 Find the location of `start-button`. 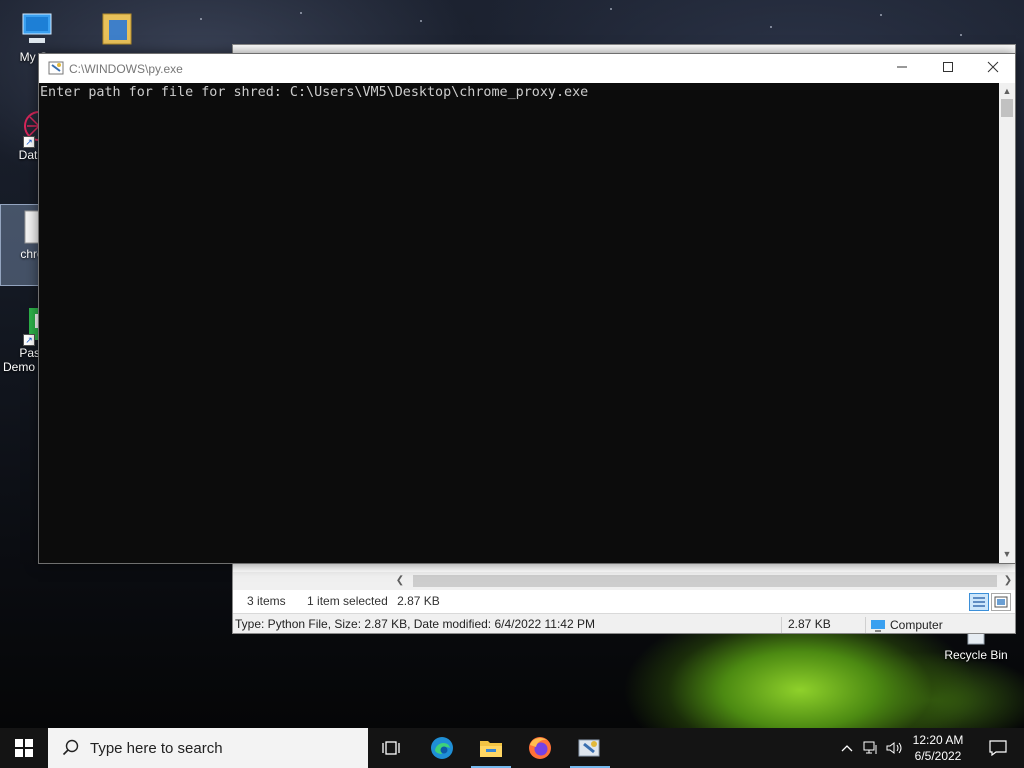

start-button is located at coordinates (24, 748).